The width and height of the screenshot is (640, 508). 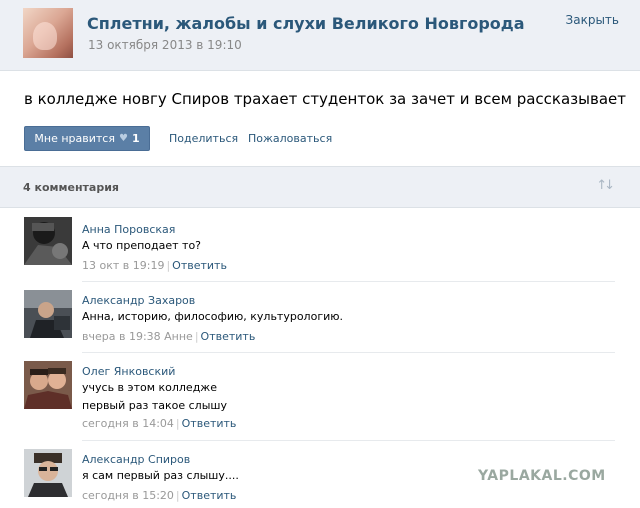 I want to click on comment-author: Александр Спиров, so click(x=136, y=459).